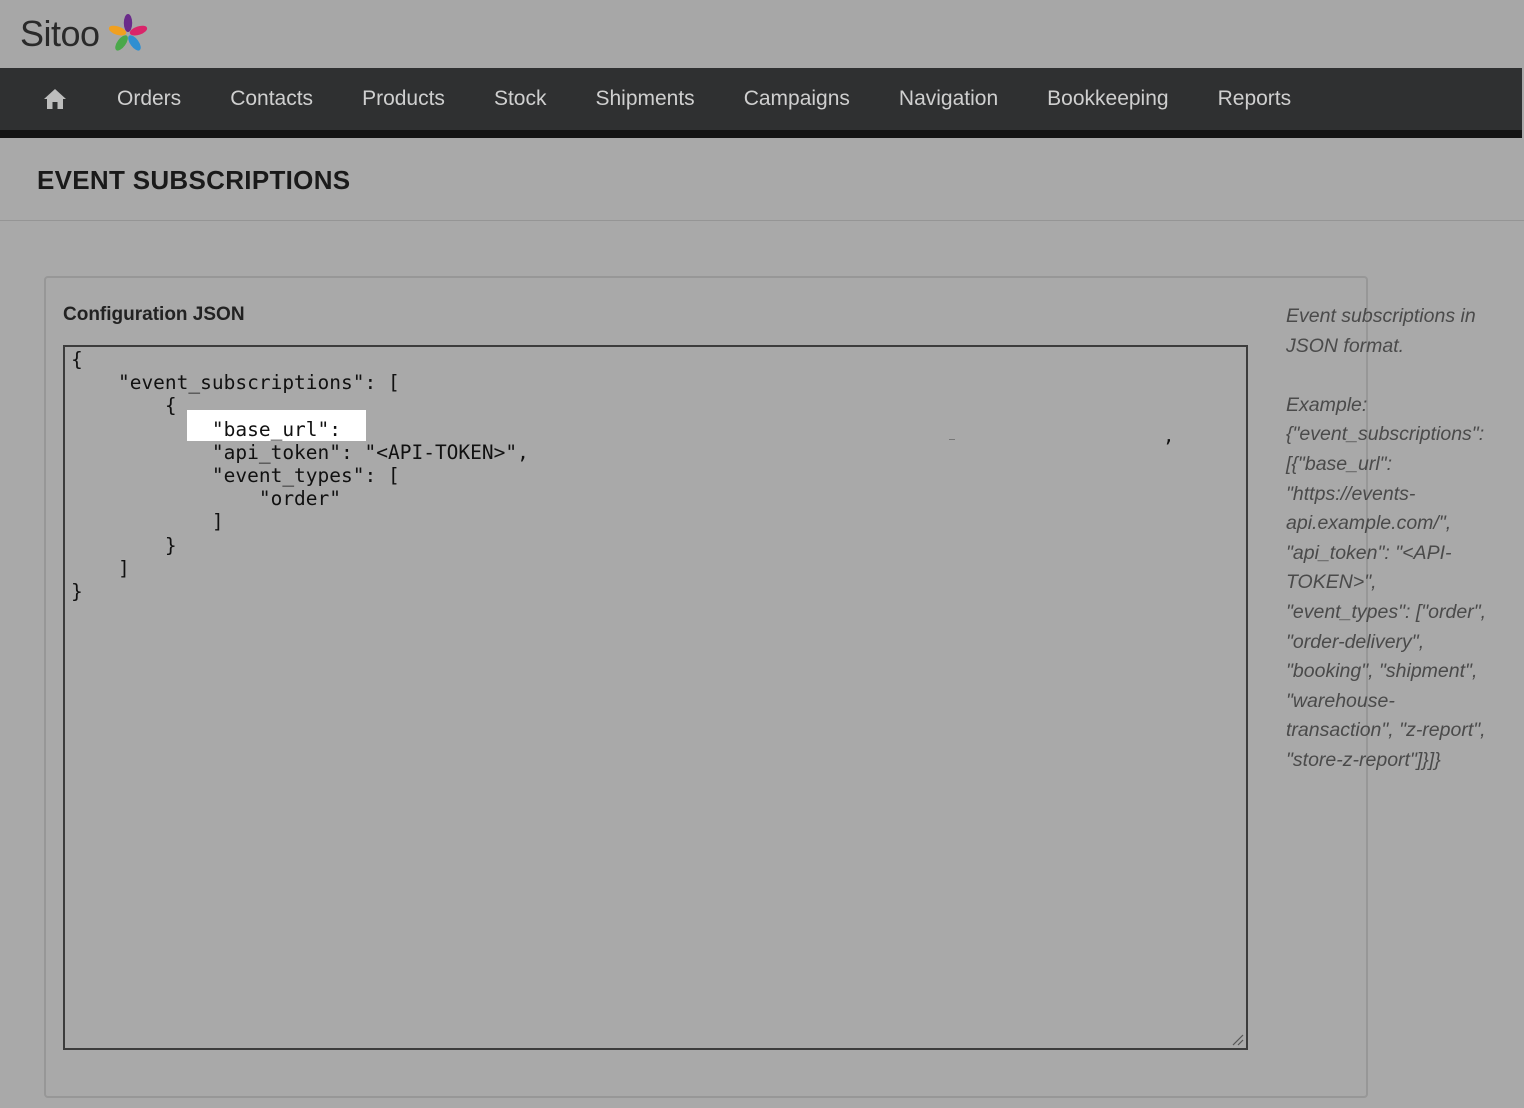 This screenshot has height=1108, width=1524. What do you see at coordinates (154, 314) in the screenshot?
I see `config-json-label: Configuration JSON` at bounding box center [154, 314].